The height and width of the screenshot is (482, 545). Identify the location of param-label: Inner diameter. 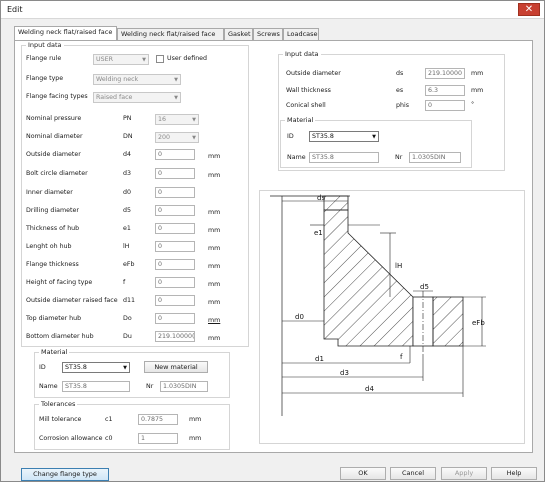
(49, 192).